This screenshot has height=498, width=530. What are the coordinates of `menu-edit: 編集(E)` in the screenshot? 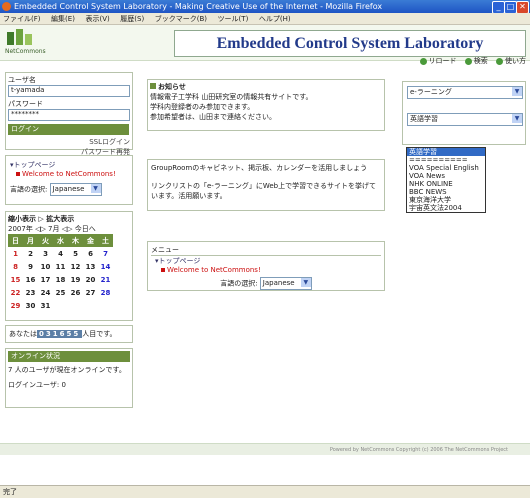 It's located at (63, 19).